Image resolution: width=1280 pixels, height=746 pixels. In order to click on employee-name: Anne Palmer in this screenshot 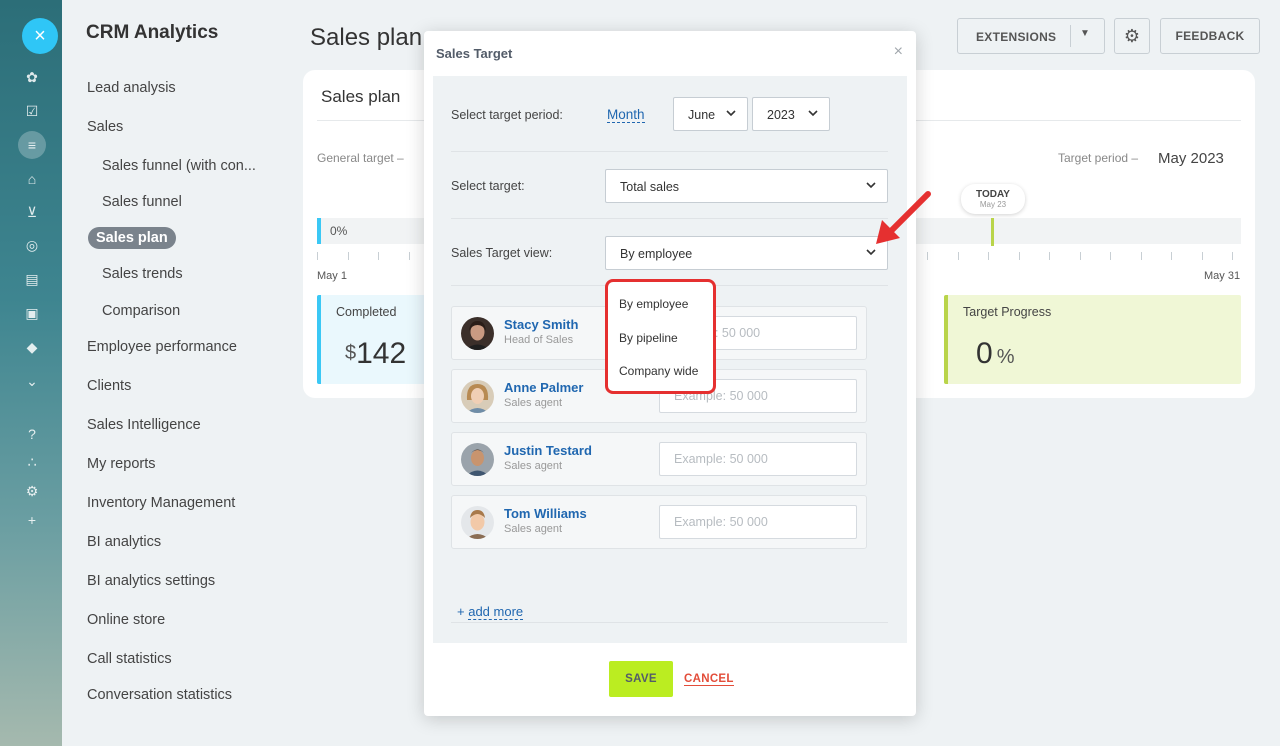, I will do `click(543, 387)`.